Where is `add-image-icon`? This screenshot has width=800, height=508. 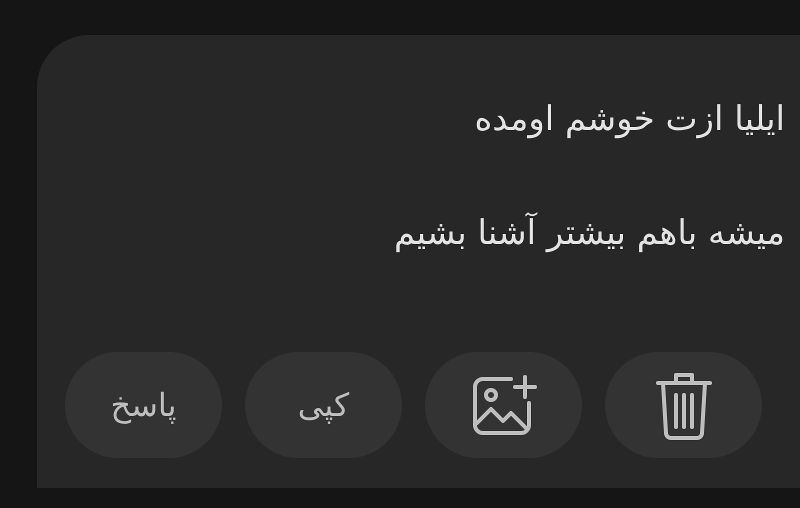
add-image-icon is located at coordinates (503, 405).